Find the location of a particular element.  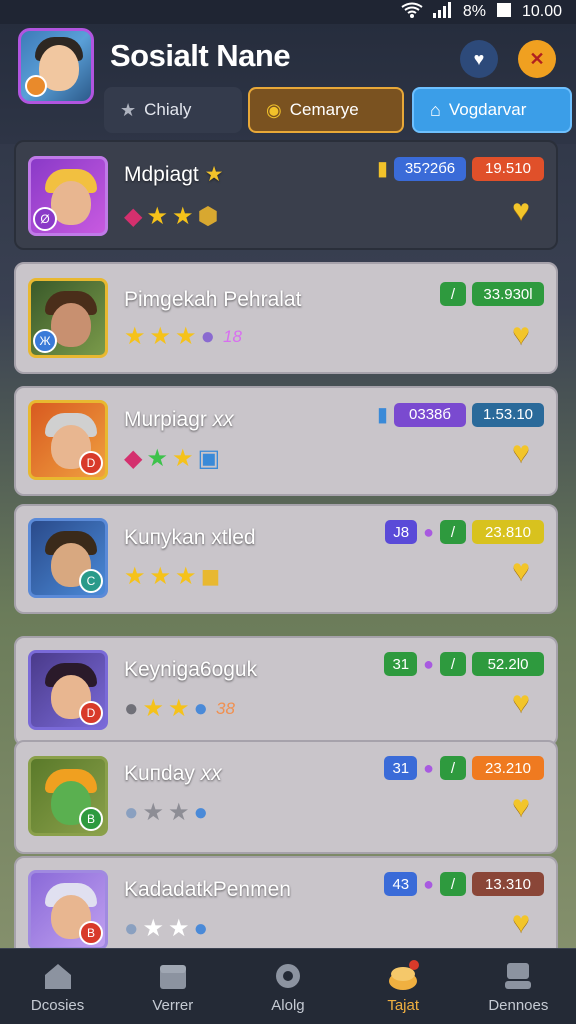

tab-bar: ★ Chialy ◉ Cemaryе ⌂ Vogdarvar is located at coordinates (338, 110).